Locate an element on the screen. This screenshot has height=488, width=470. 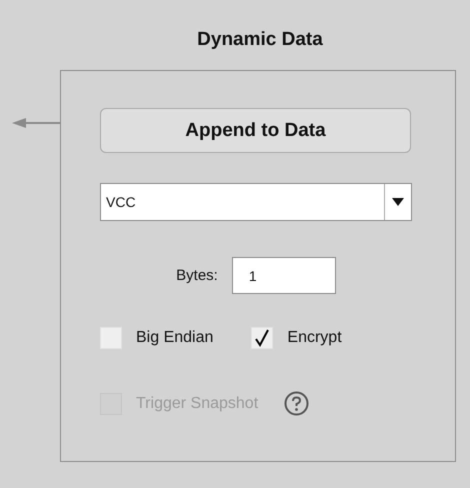
append-button: Append to Data is located at coordinates (255, 130).